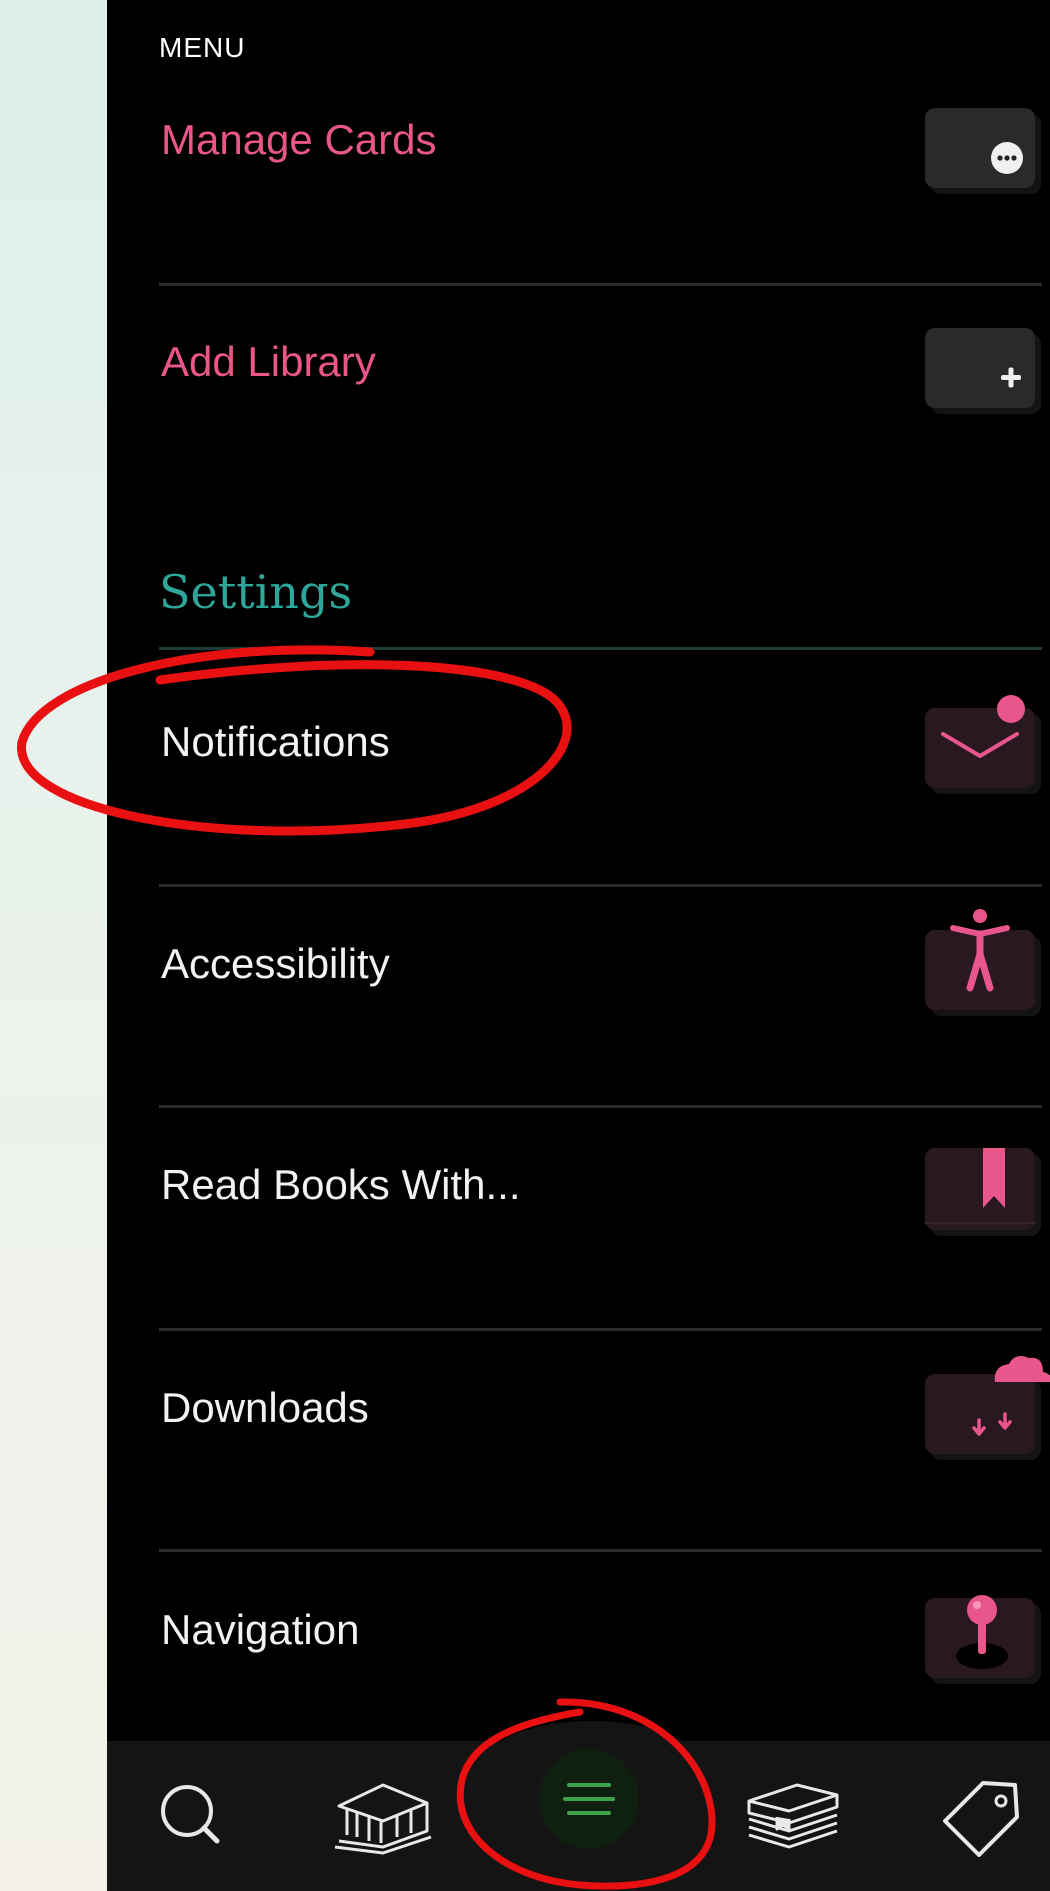 This screenshot has width=1050, height=1891. What do you see at coordinates (256, 592) in the screenshot?
I see `settings-section-title: Settings` at bounding box center [256, 592].